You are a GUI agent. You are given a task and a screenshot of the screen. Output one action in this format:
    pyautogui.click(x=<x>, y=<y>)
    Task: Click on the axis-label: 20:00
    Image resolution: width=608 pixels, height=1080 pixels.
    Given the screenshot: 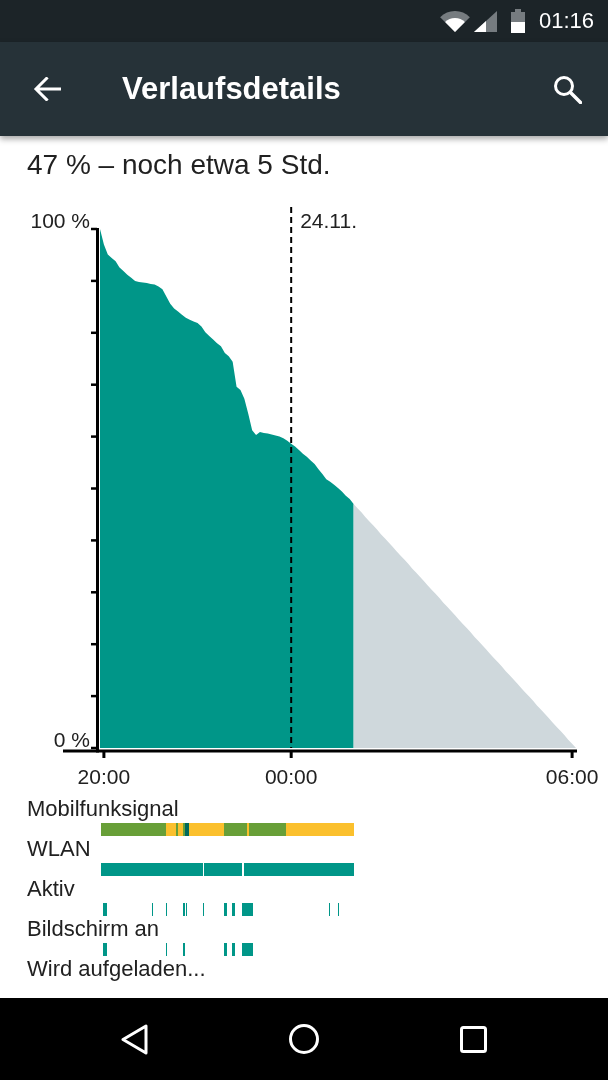 What is the action you would take?
    pyautogui.click(x=104, y=776)
    